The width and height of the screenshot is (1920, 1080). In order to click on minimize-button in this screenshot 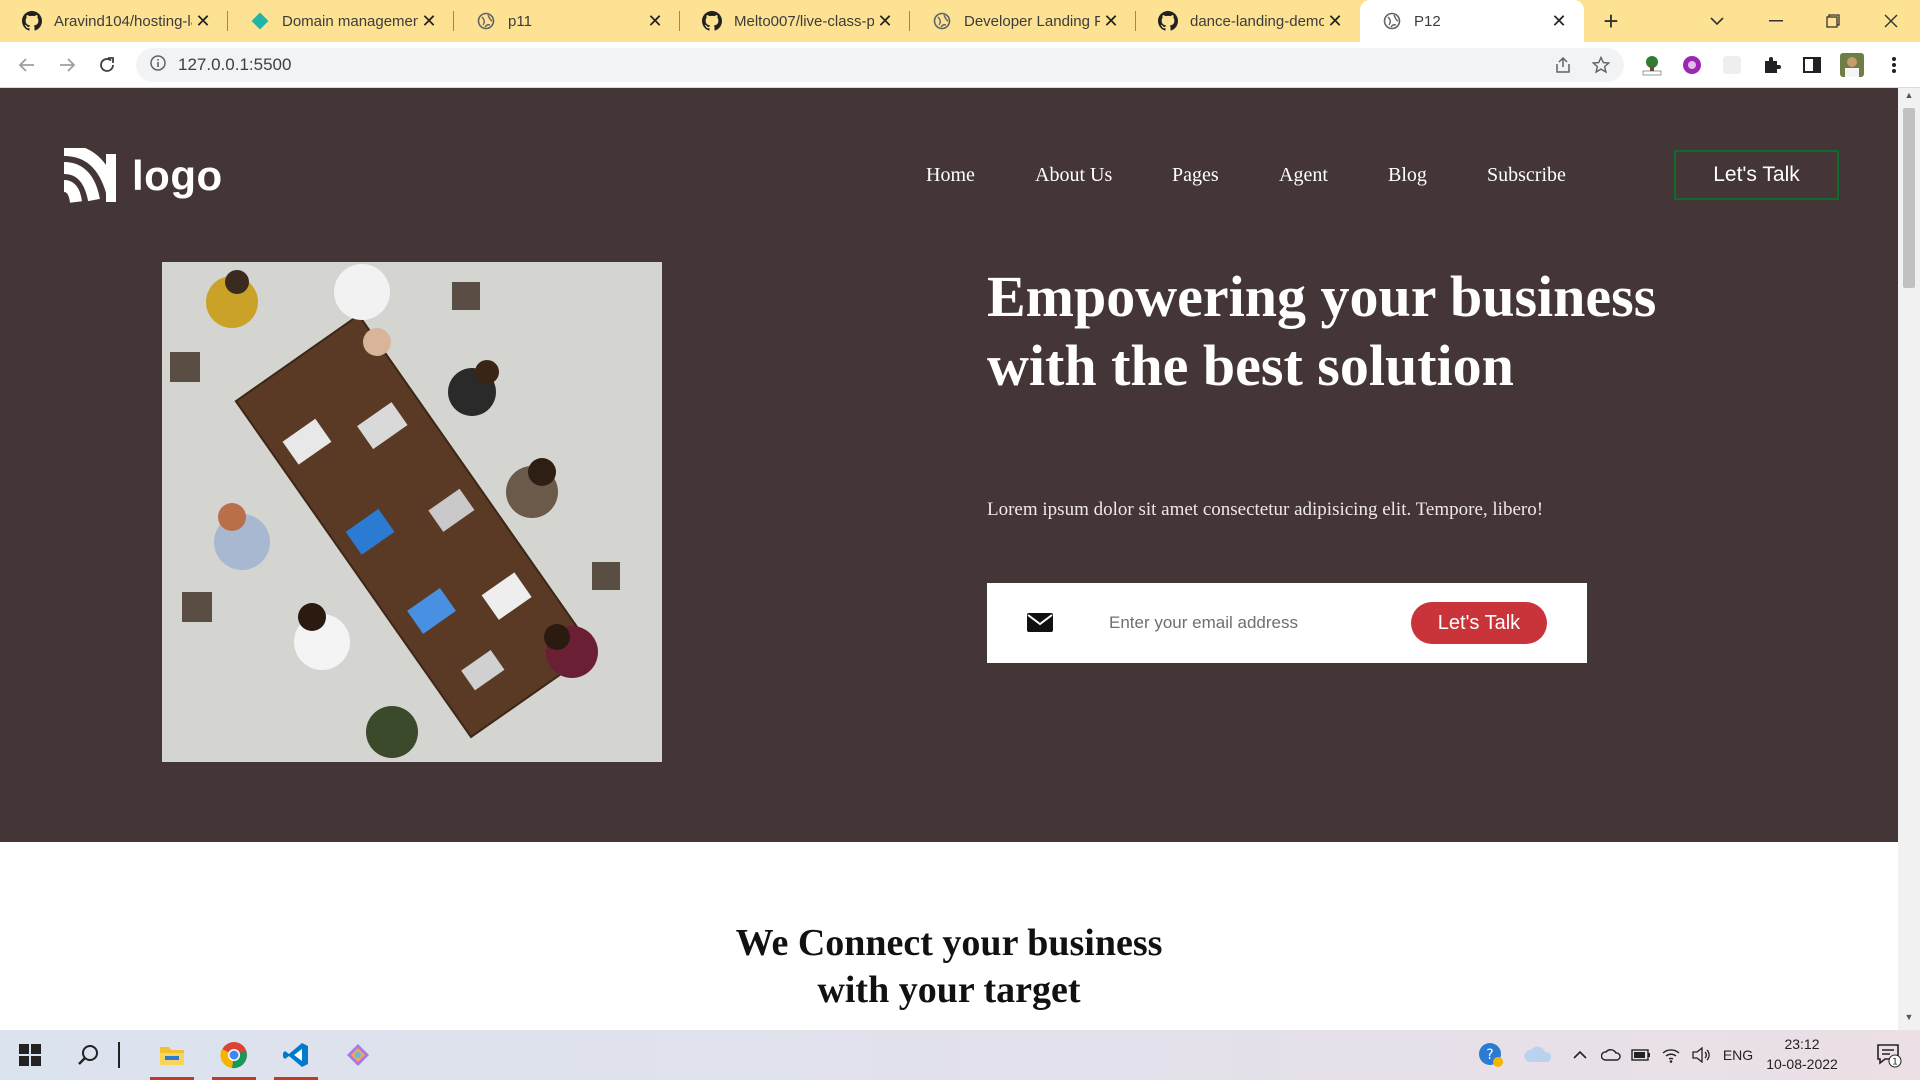, I will do `click(1776, 21)`.